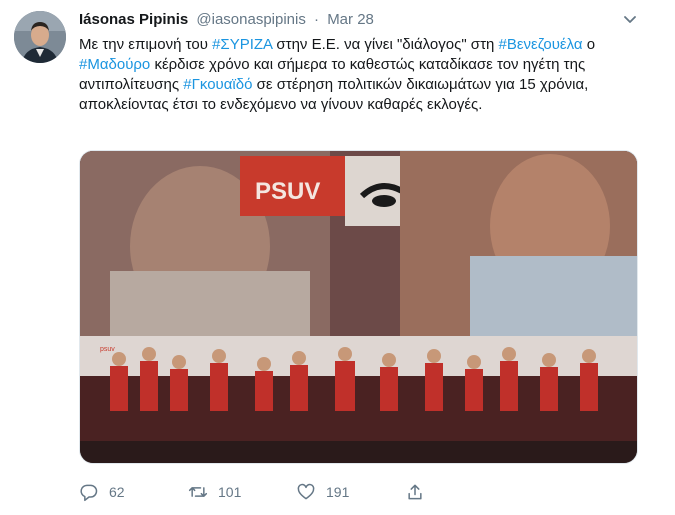 This screenshot has height=515, width=675. Describe the element at coordinates (385, 44) in the screenshot. I see `text-segment: στην Ε.Ε. να γίνει "διάλογος" στη` at that location.